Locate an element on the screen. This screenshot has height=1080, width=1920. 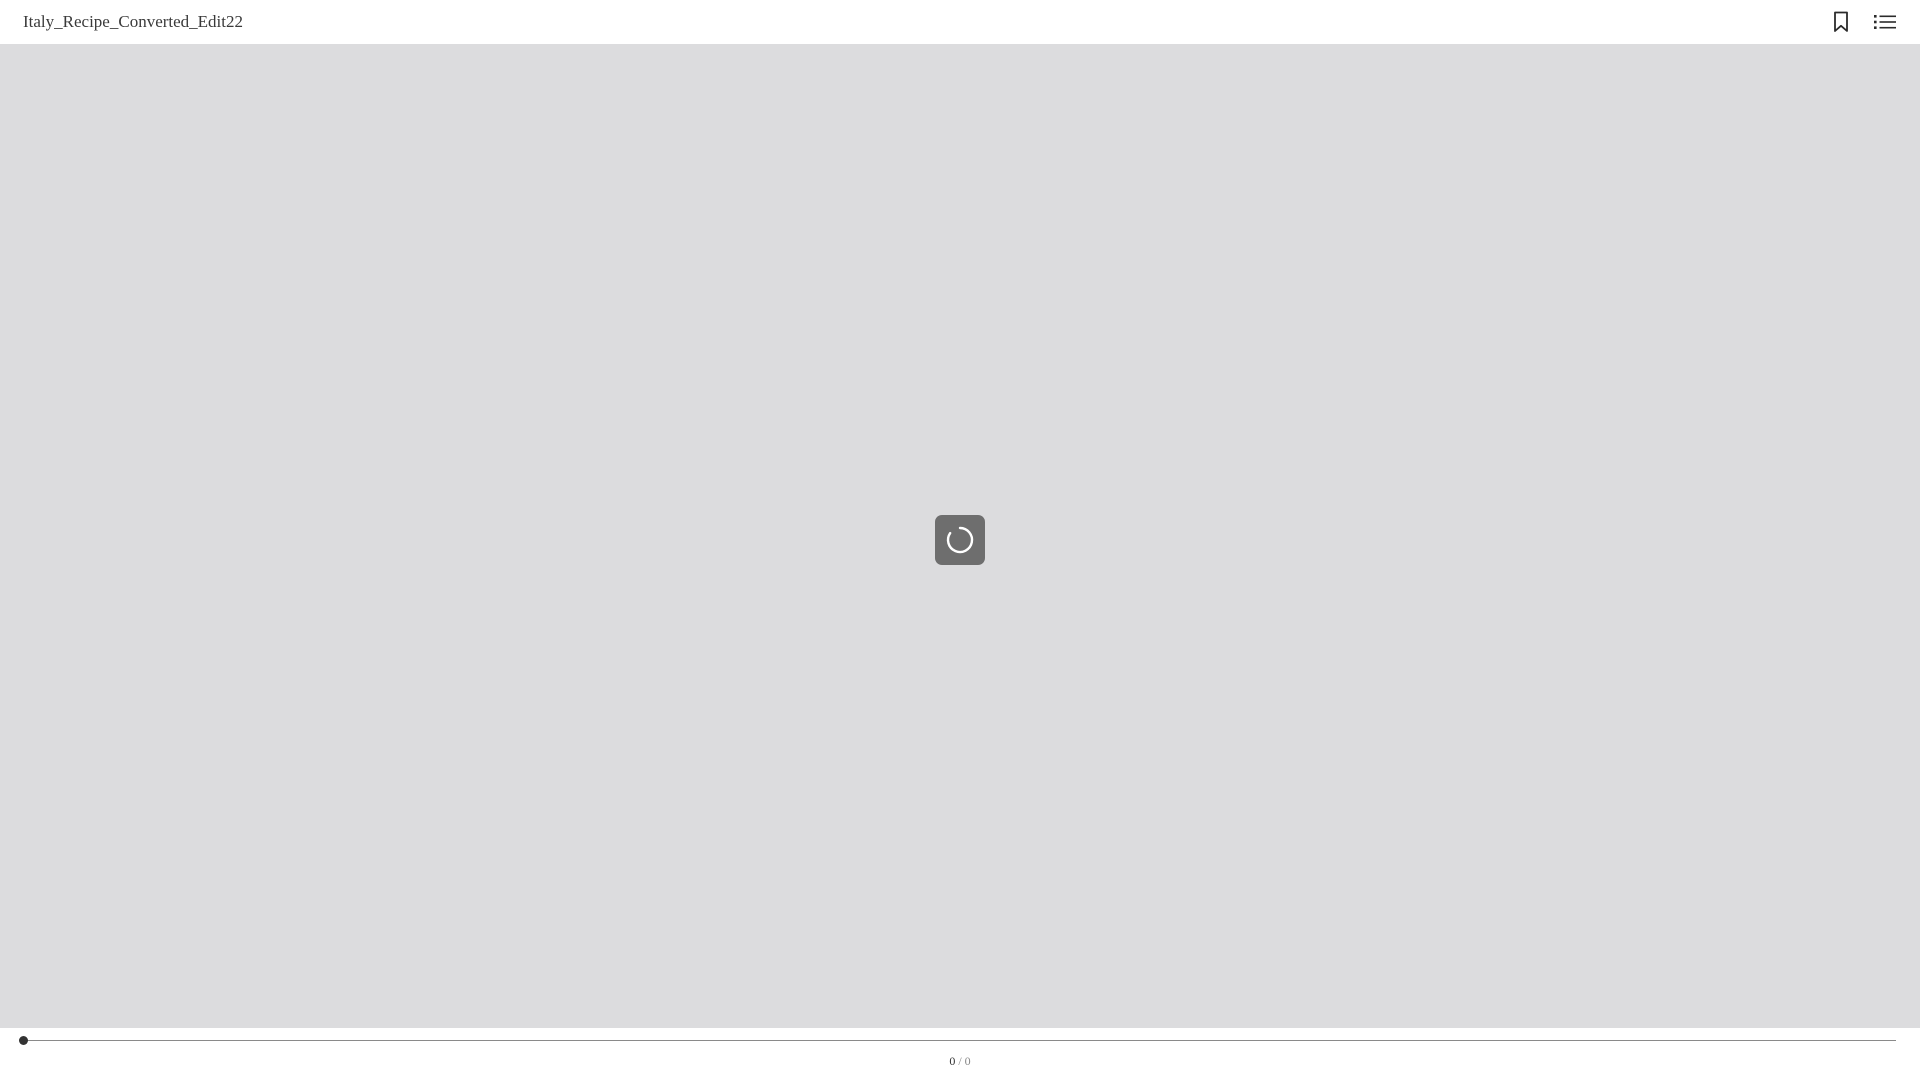
toolbar-actions is located at coordinates (1863, 22).